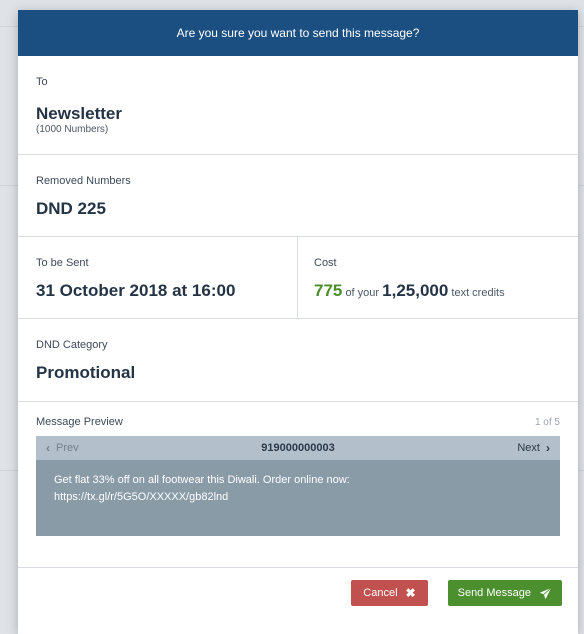 This screenshot has height=634, width=584. I want to click on removed-label: Removed Numbers, so click(83, 181).